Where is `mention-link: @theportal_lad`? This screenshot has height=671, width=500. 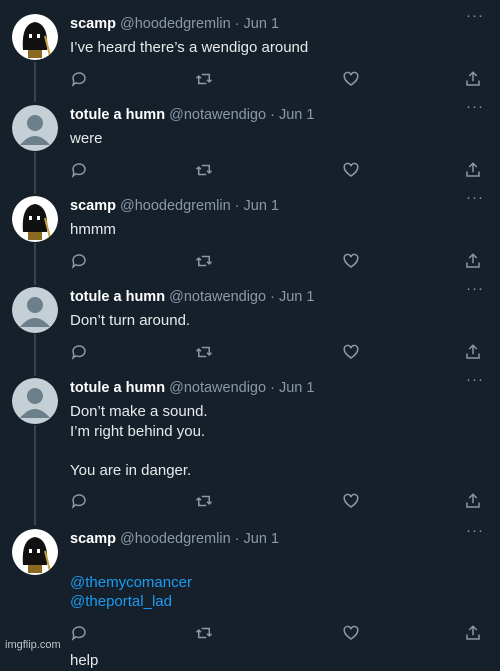
mention-link: @theportal_lad is located at coordinates (121, 601).